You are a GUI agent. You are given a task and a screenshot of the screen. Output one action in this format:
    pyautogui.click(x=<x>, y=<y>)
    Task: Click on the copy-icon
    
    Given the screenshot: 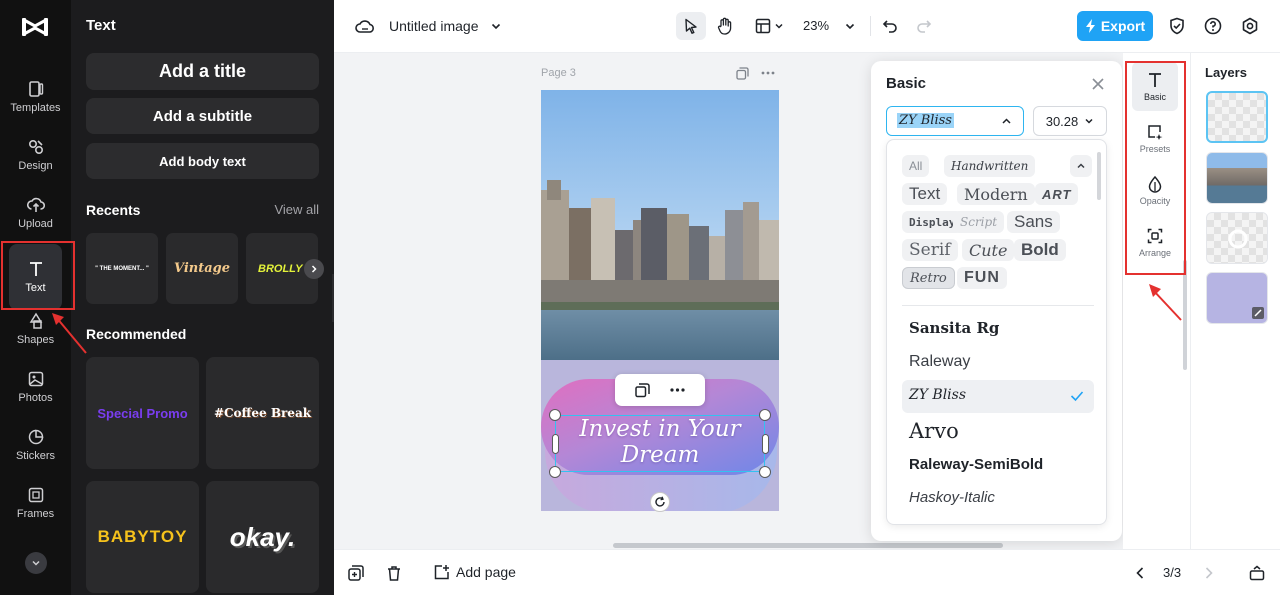 What is the action you would take?
    pyautogui.click(x=642, y=390)
    